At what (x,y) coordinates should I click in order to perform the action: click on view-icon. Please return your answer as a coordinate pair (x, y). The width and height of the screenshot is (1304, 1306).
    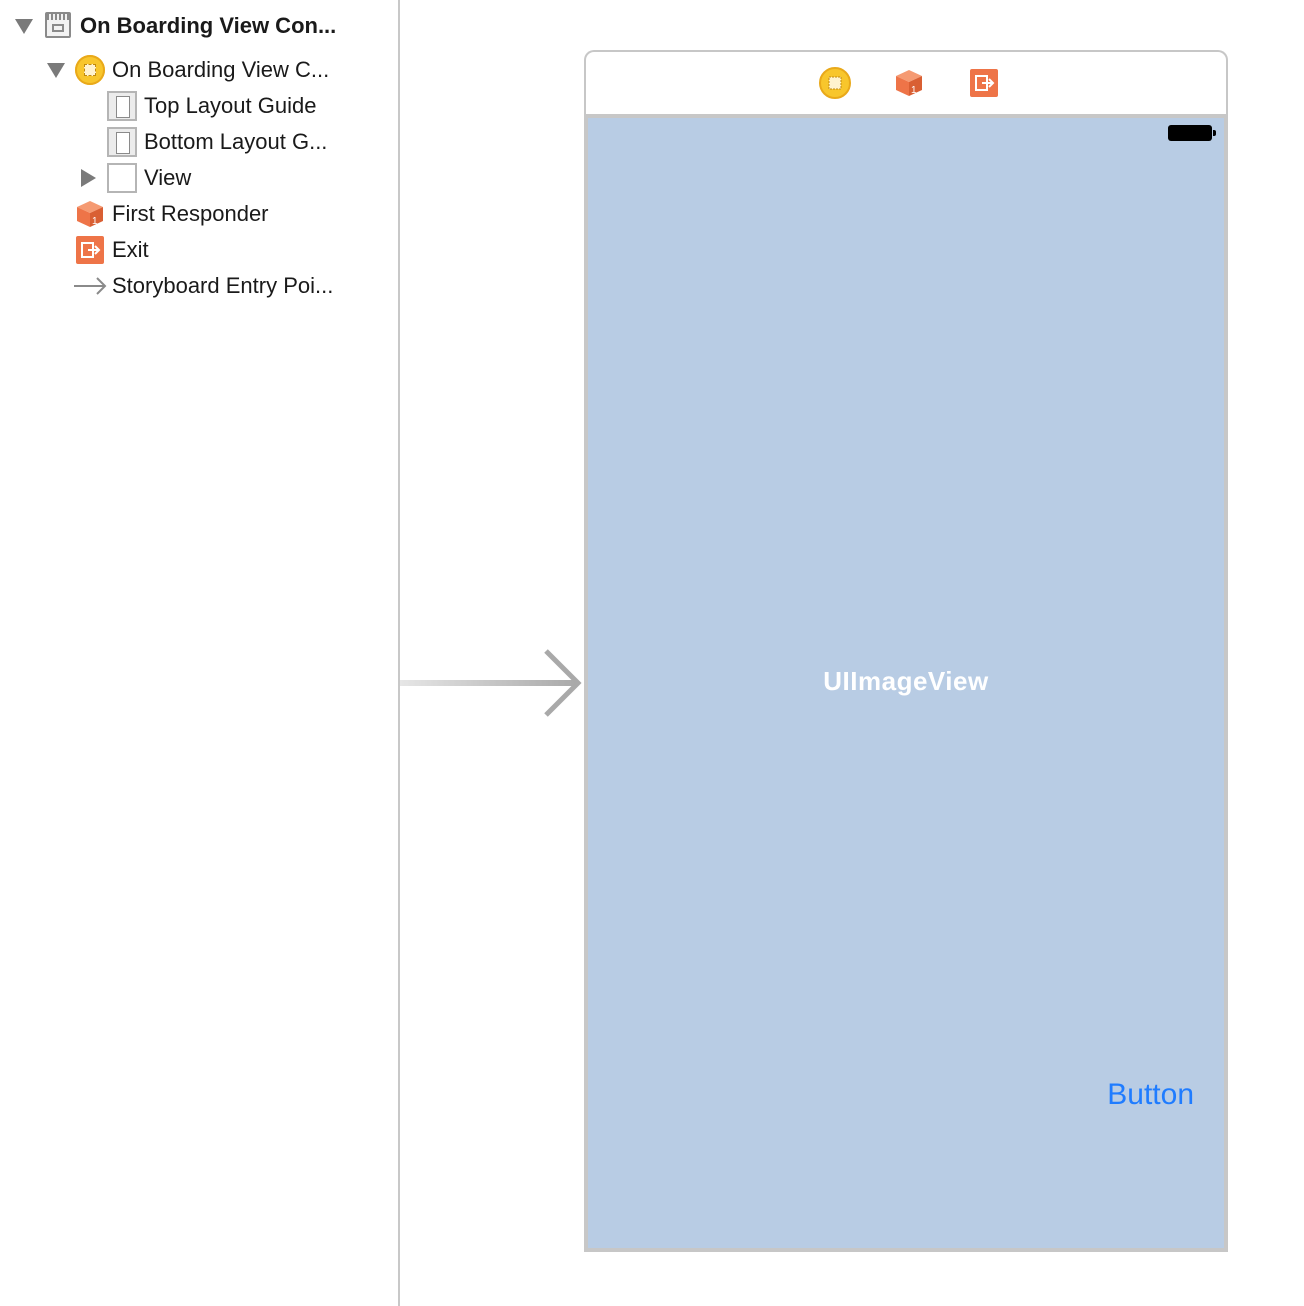
    Looking at the image, I should click on (122, 178).